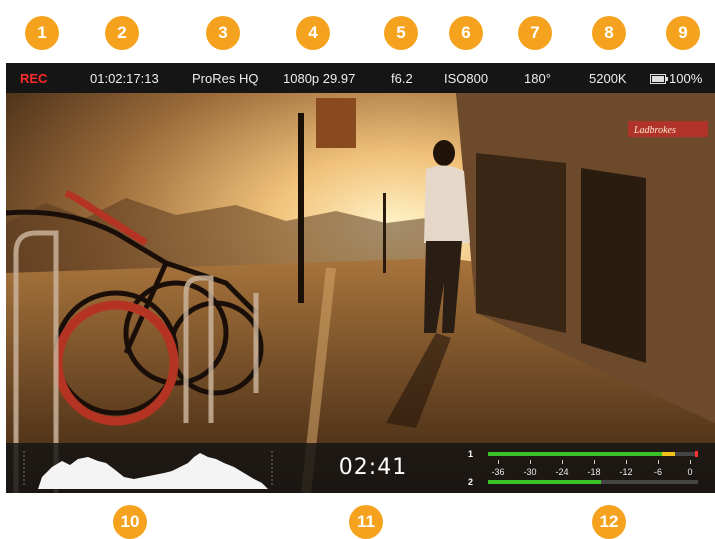  What do you see at coordinates (223, 33) in the screenshot?
I see `callout-marker: 3` at bounding box center [223, 33].